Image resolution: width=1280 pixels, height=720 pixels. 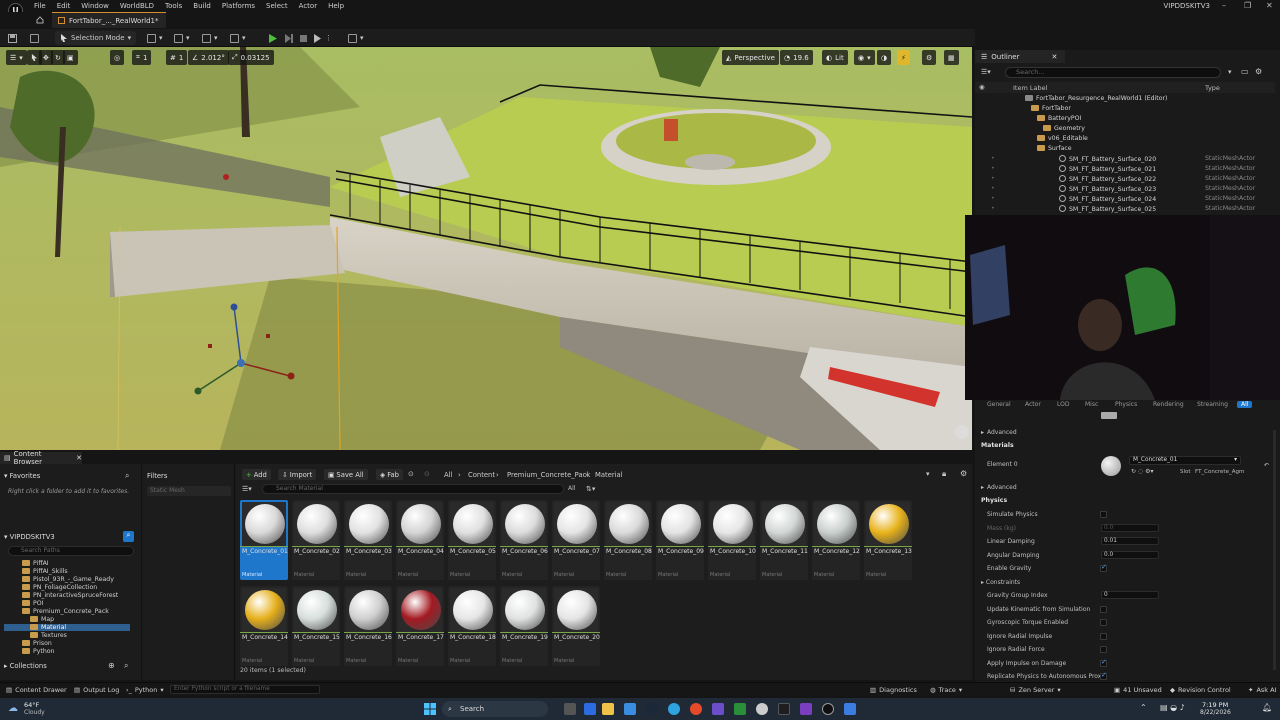 I want to click on search-paths-icon: ⌕, so click(x=128, y=536).